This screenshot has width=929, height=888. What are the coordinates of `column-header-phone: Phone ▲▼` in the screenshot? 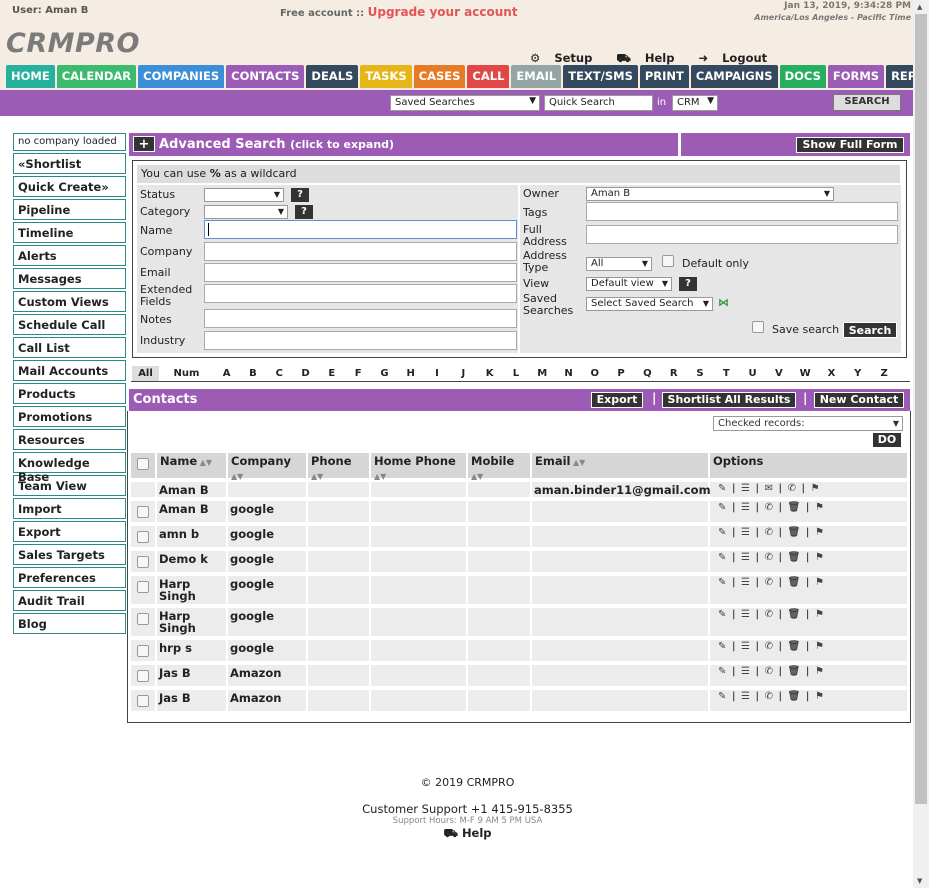 It's located at (338, 467).